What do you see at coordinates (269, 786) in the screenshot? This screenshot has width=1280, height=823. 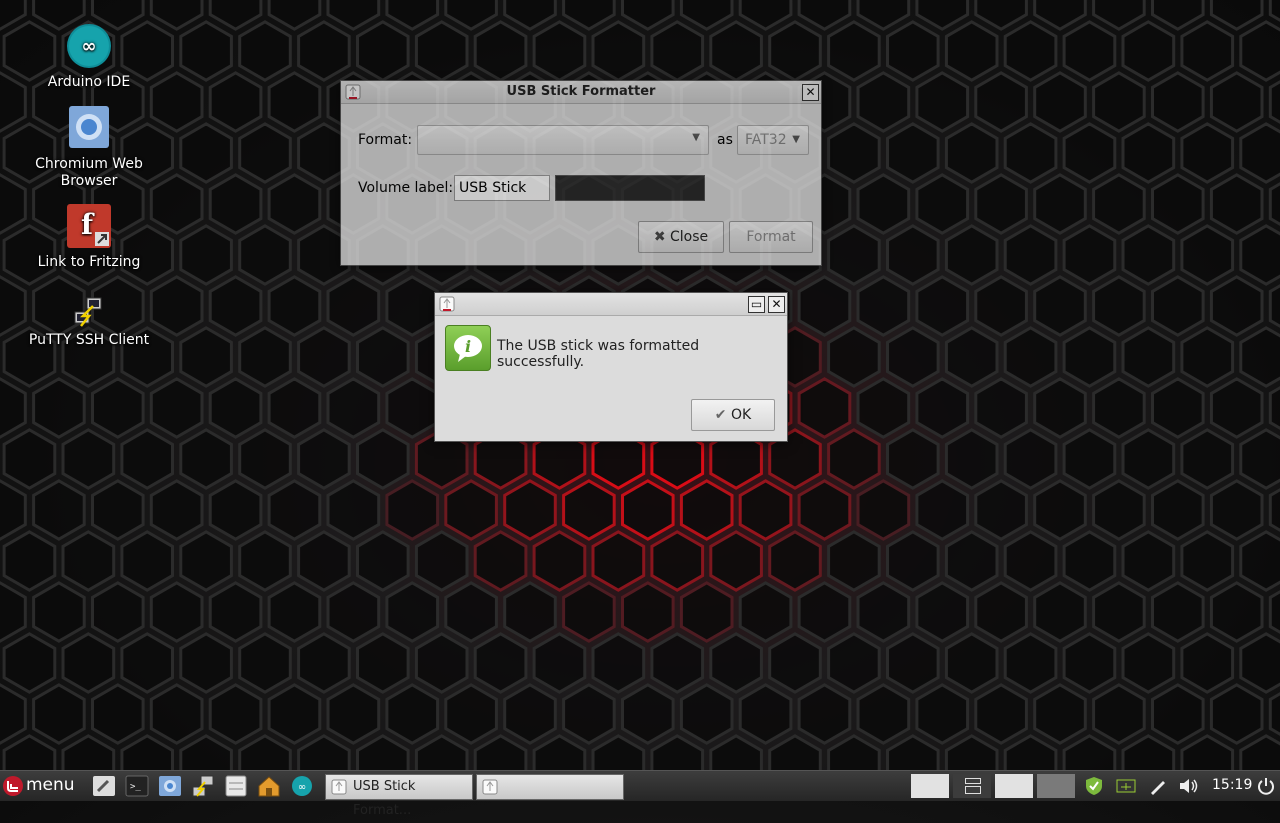 I see `home-launcher-icon` at bounding box center [269, 786].